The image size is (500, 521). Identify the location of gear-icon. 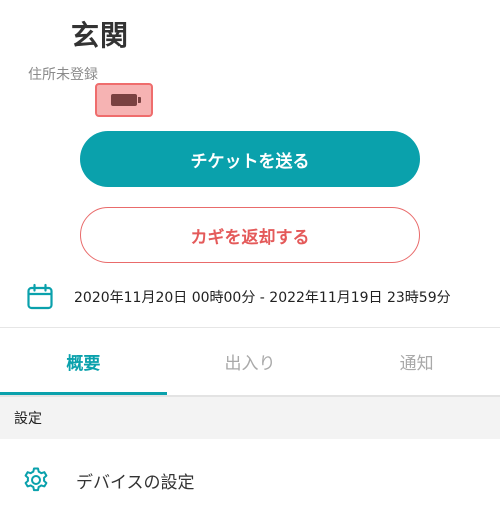
(36, 479).